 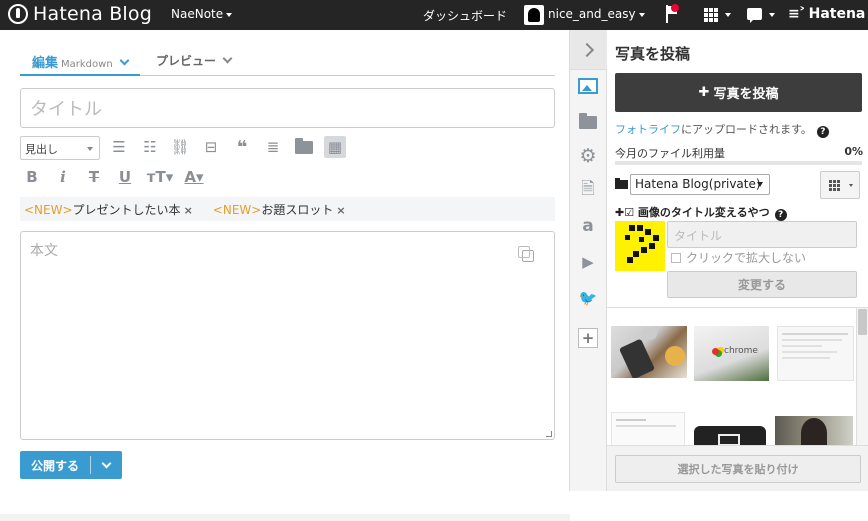 I want to click on tab-edit-label: 編集, so click(x=45, y=63).